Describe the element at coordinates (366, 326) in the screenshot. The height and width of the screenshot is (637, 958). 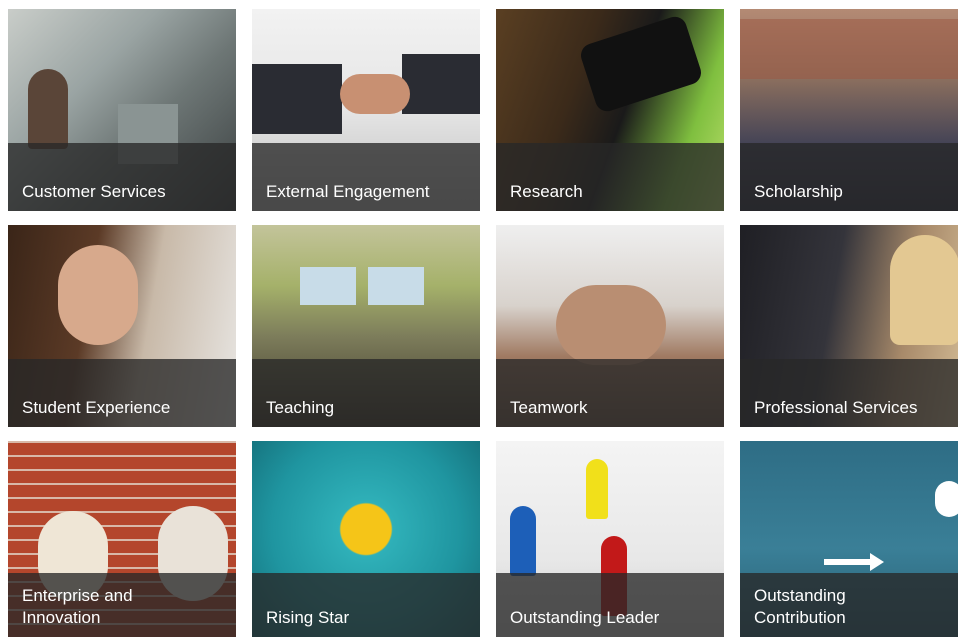
I see `tile-teaching: Teaching` at that location.